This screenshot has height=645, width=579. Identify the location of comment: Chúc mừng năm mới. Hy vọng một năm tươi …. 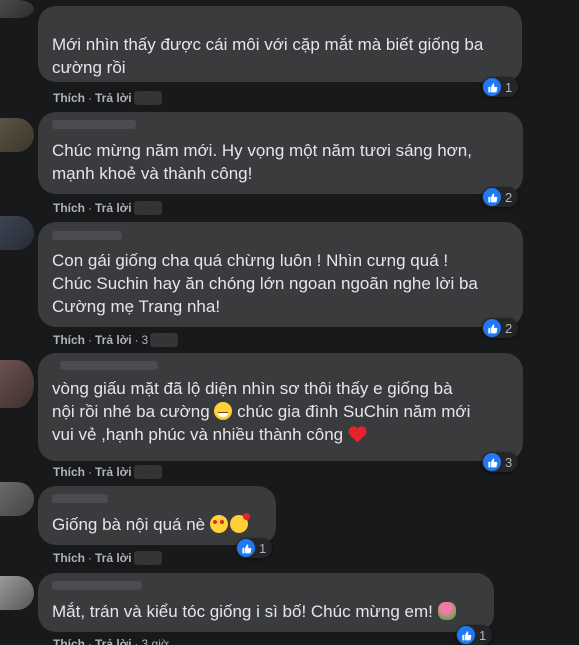
(280, 153).